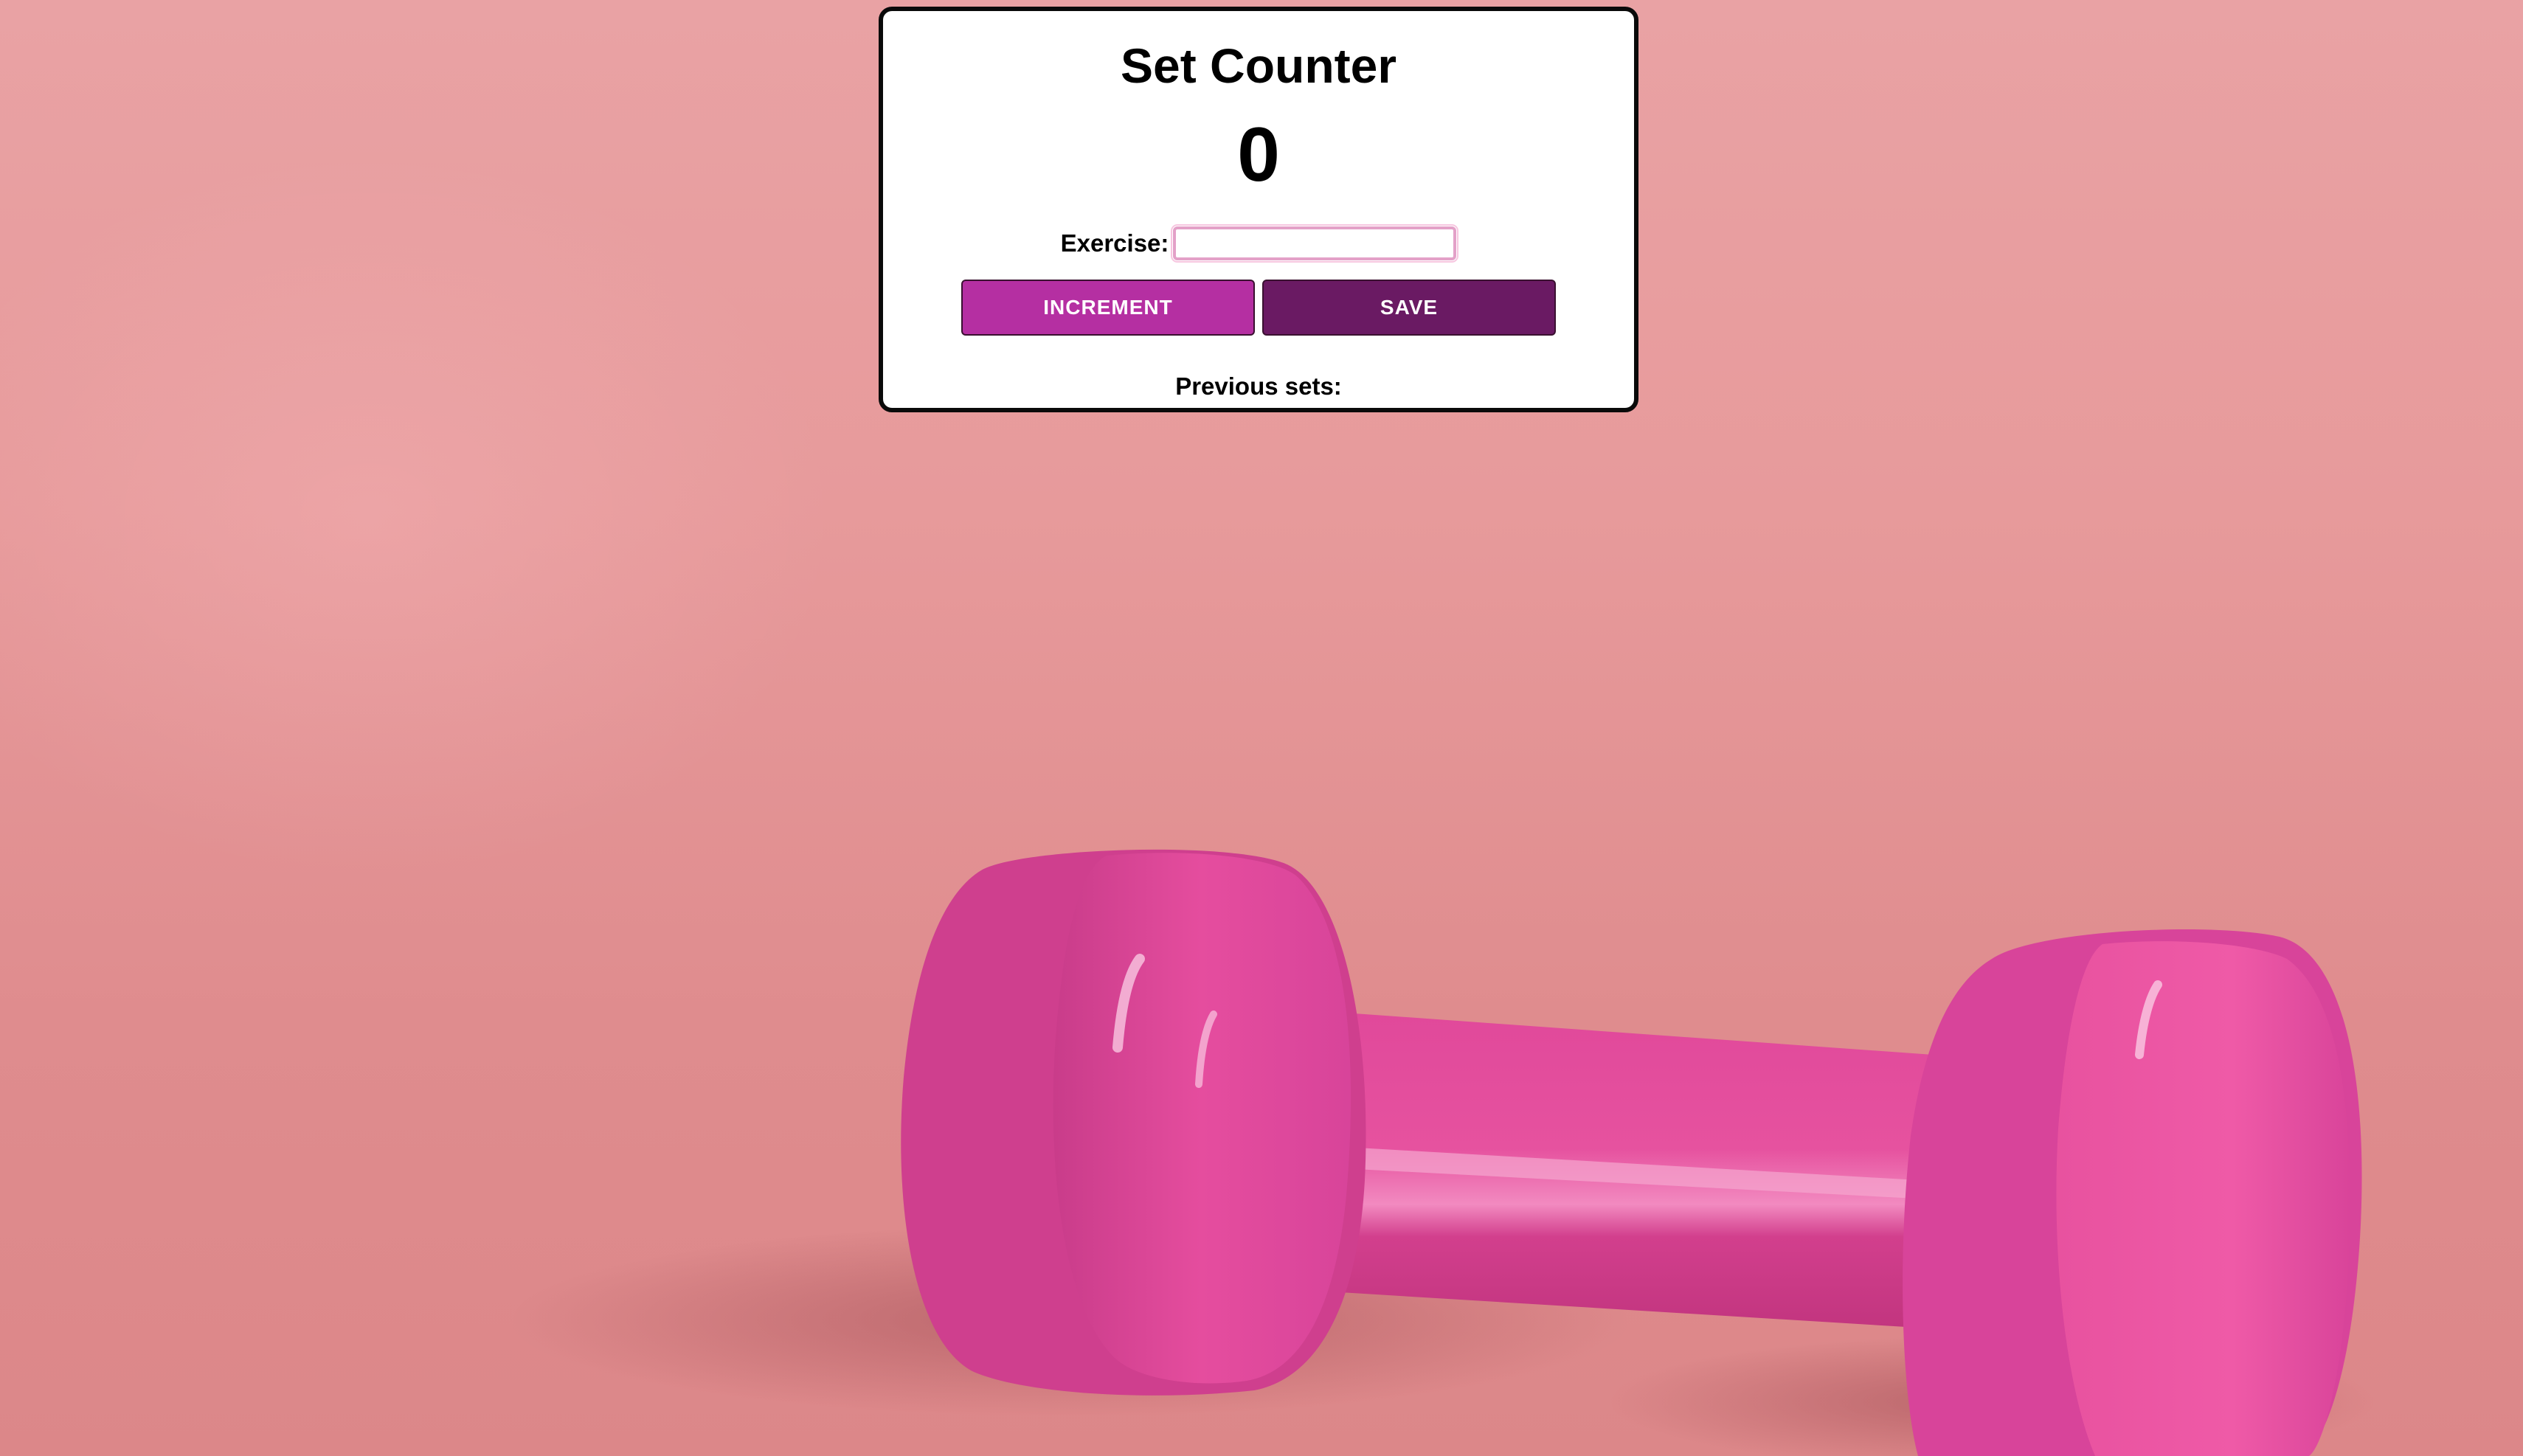 The height and width of the screenshot is (1456, 2523). What do you see at coordinates (1108, 308) in the screenshot?
I see `increment-button: INCREMENT` at bounding box center [1108, 308].